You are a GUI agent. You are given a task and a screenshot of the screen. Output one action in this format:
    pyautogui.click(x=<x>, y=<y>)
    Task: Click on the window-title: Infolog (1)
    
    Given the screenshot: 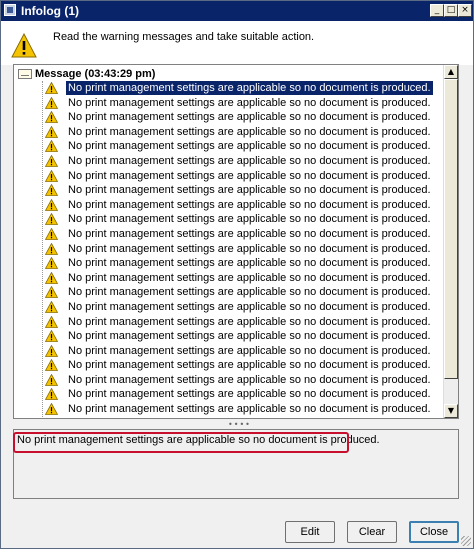 What is the action you would take?
    pyautogui.click(x=50, y=11)
    